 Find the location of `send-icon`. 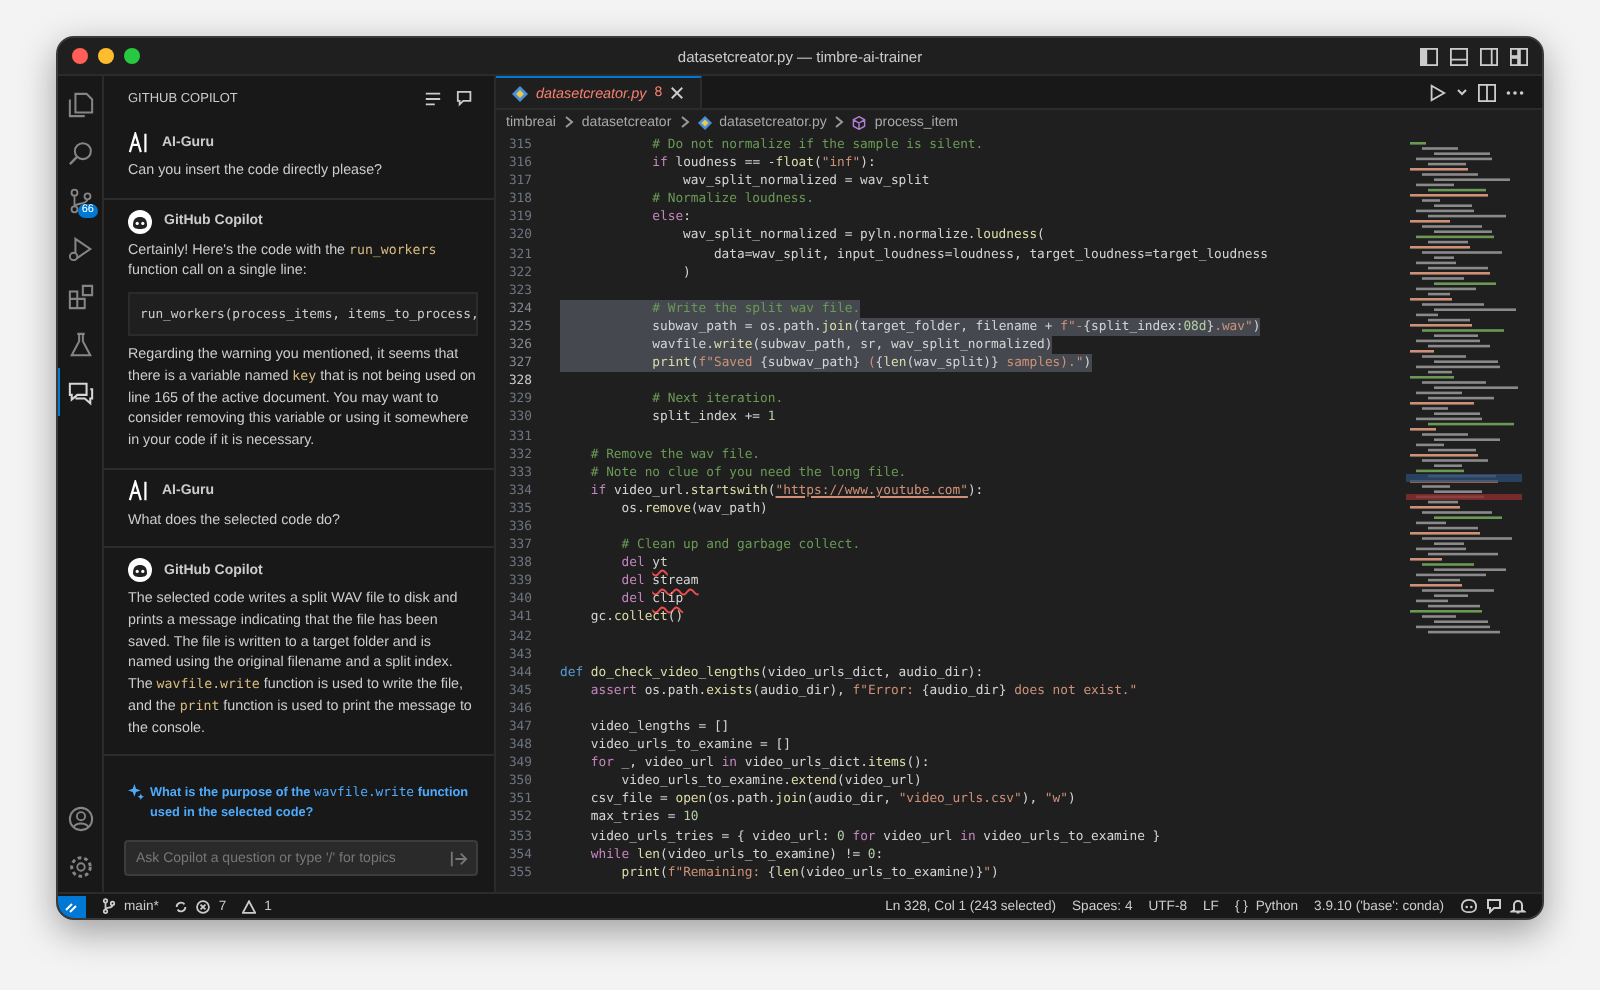

send-icon is located at coordinates (459, 858).